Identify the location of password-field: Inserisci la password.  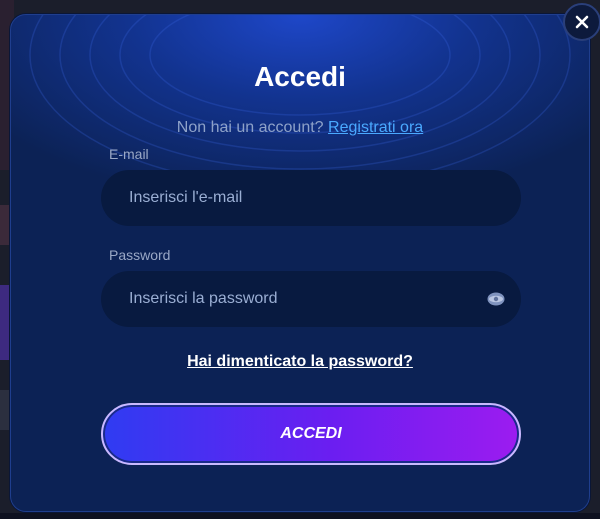
(311, 299).